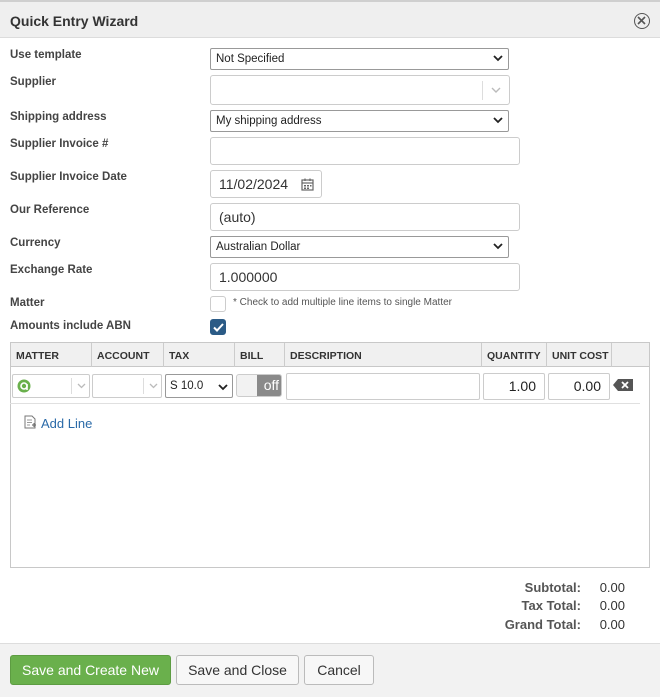  Describe the element at coordinates (258, 247) in the screenshot. I see `currency-value: Australian Dollar` at that location.